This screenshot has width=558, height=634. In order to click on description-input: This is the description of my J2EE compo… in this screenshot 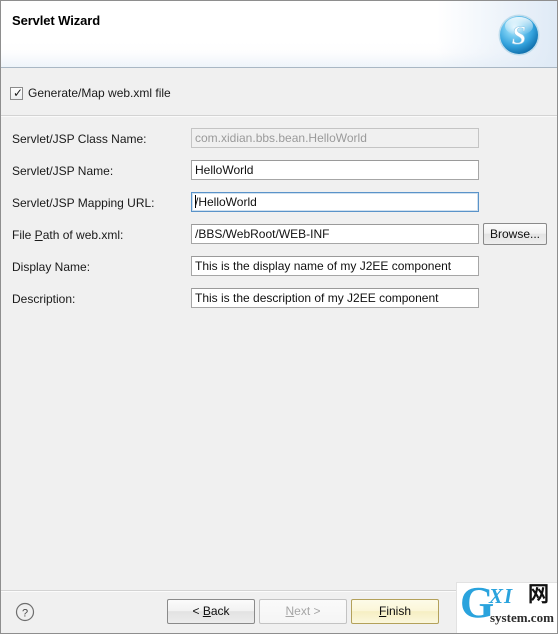, I will do `click(335, 298)`.